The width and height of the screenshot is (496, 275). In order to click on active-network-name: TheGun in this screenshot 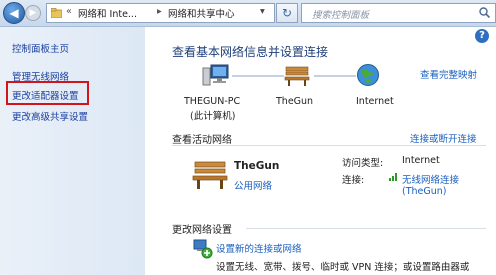, I will do `click(257, 166)`.